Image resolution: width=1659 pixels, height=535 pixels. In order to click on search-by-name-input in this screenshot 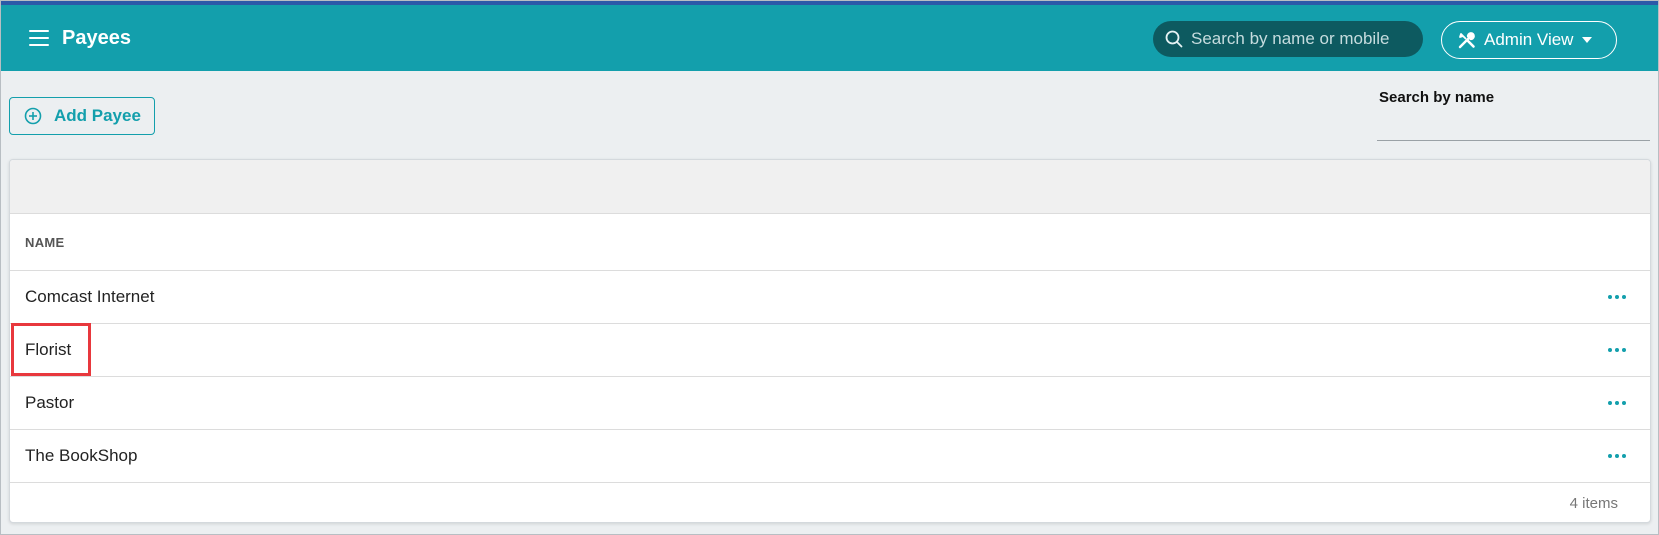, I will do `click(1513, 125)`.